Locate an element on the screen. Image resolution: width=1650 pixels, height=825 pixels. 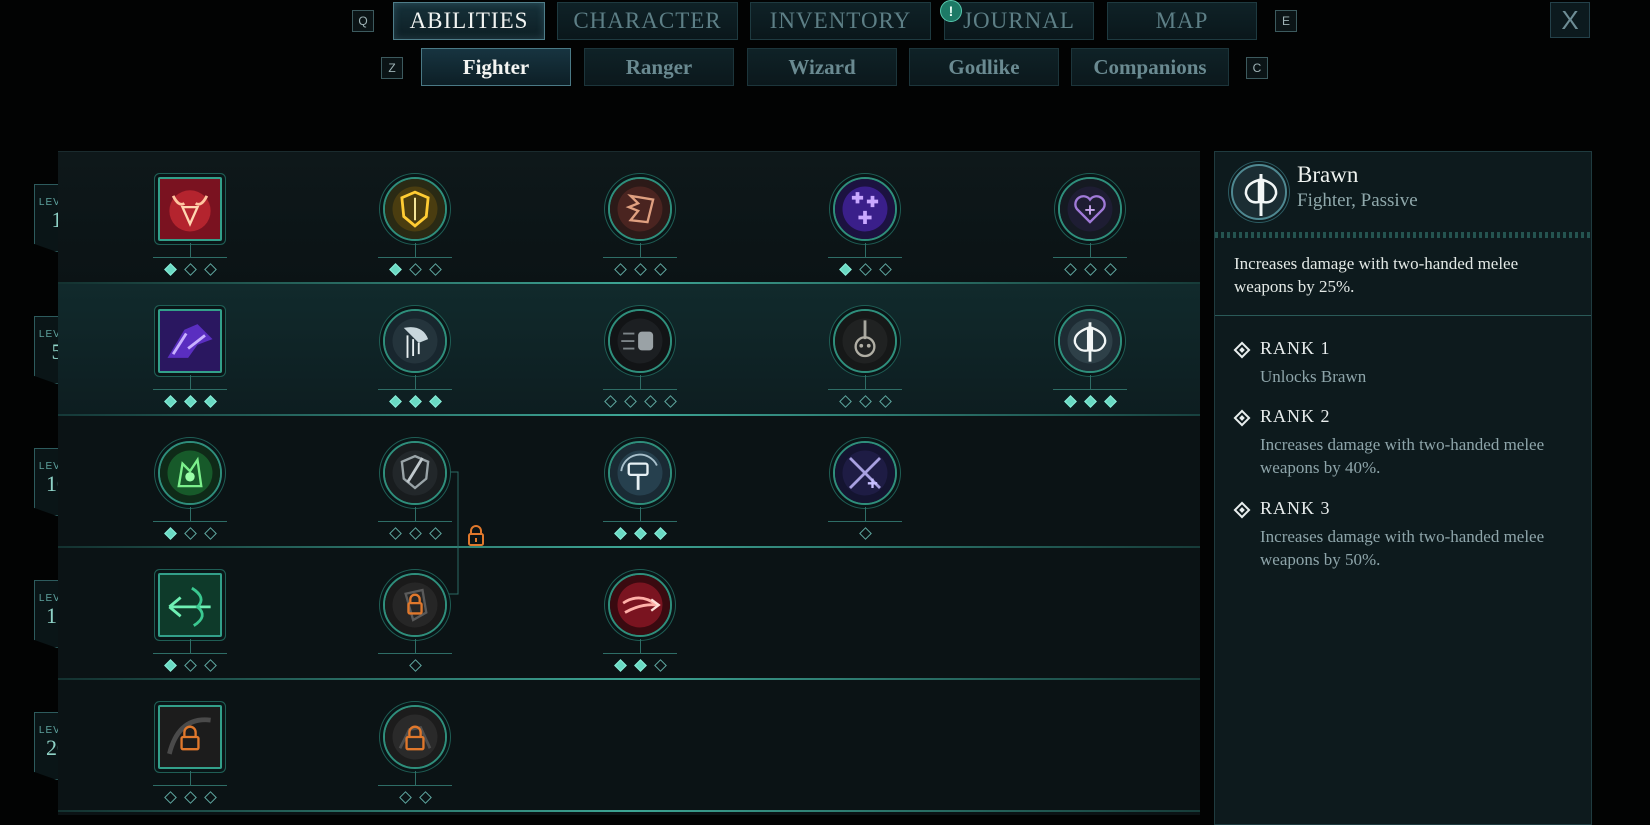
rank-1-entry: RANK 1 Unlocks Brawn is located at coordinates (1403, 366).